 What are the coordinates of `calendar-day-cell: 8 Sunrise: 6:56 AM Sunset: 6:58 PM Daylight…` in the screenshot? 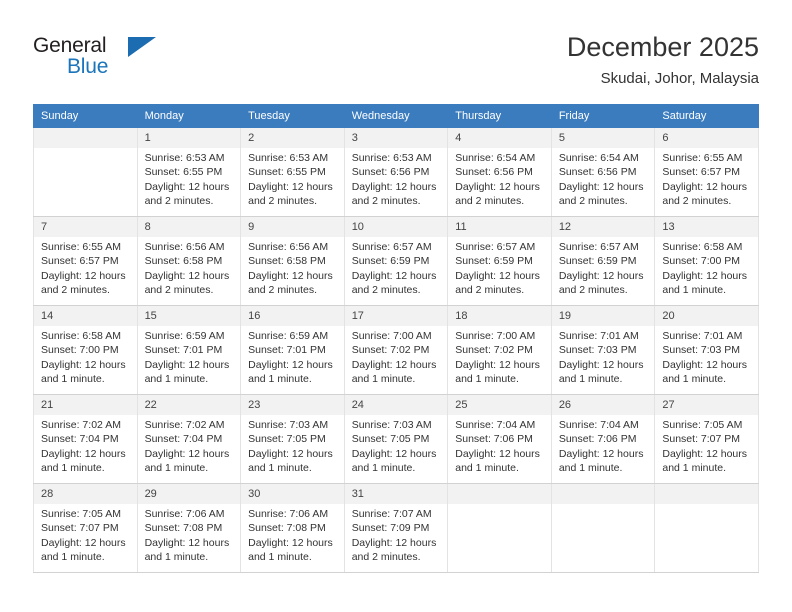 It's located at (189, 261).